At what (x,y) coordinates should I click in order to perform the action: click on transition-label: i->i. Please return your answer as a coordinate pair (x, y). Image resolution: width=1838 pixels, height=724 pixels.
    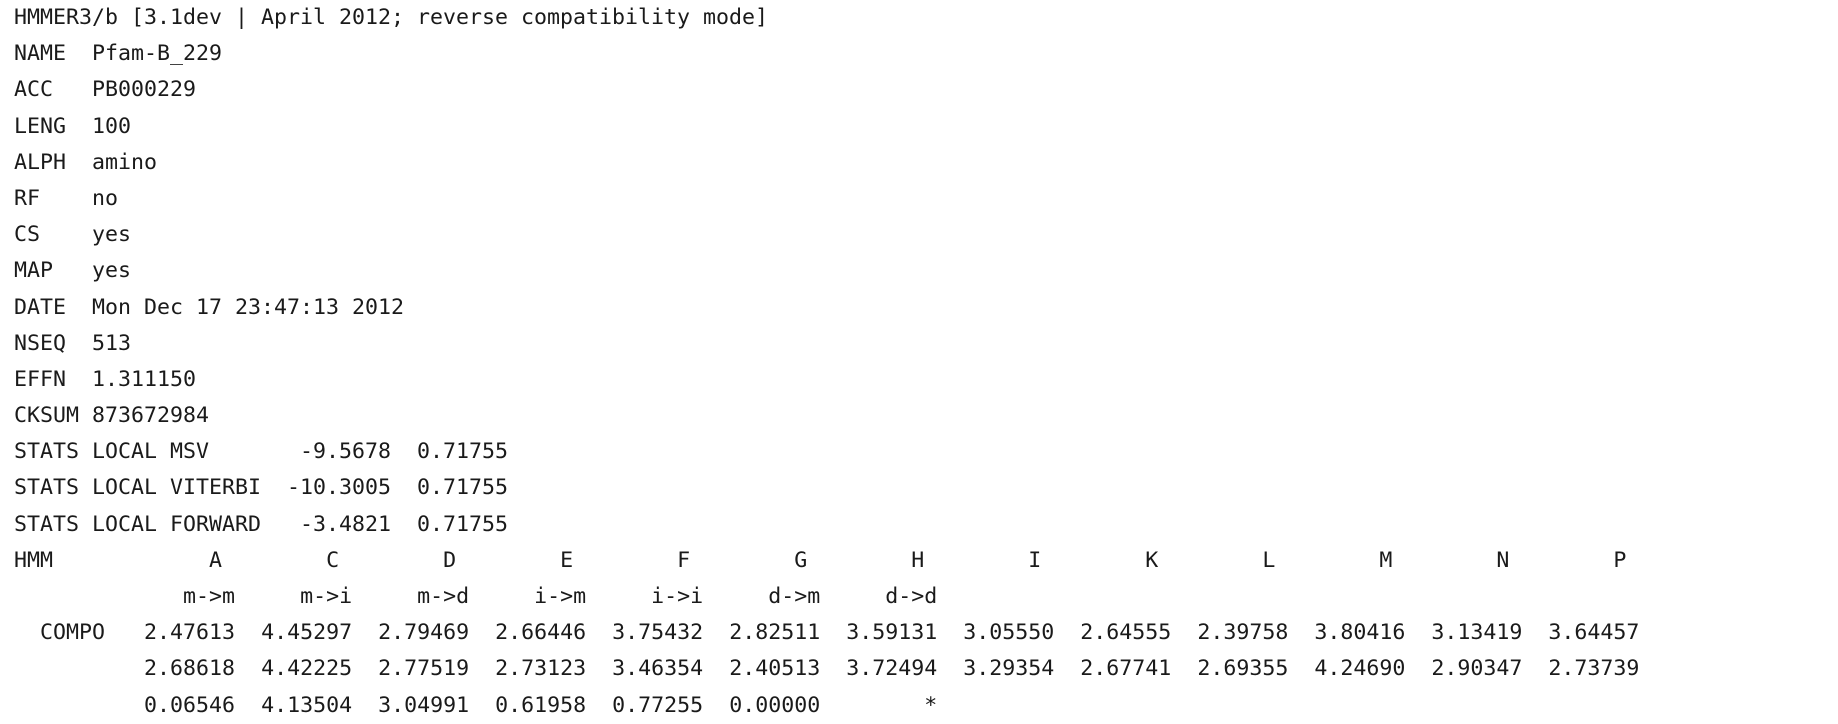
    Looking at the image, I should click on (677, 596).